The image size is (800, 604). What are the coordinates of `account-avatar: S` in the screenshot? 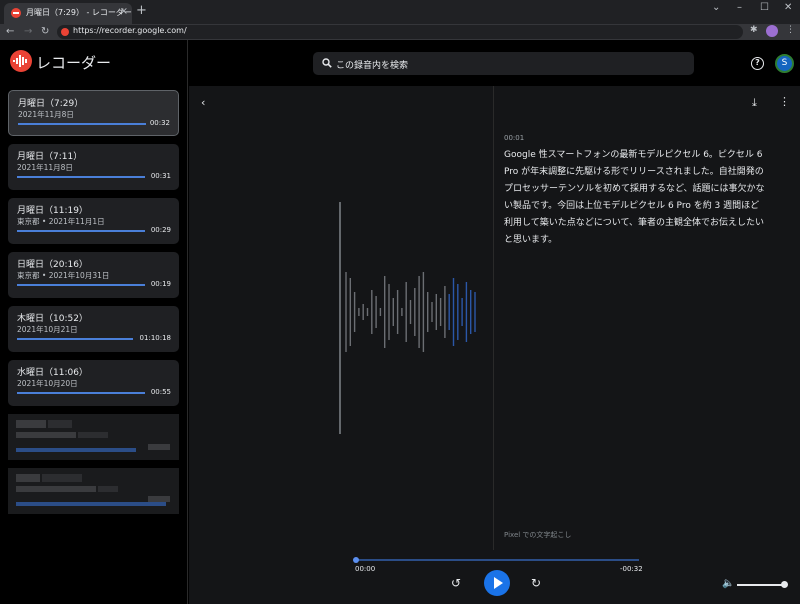 It's located at (784, 63).